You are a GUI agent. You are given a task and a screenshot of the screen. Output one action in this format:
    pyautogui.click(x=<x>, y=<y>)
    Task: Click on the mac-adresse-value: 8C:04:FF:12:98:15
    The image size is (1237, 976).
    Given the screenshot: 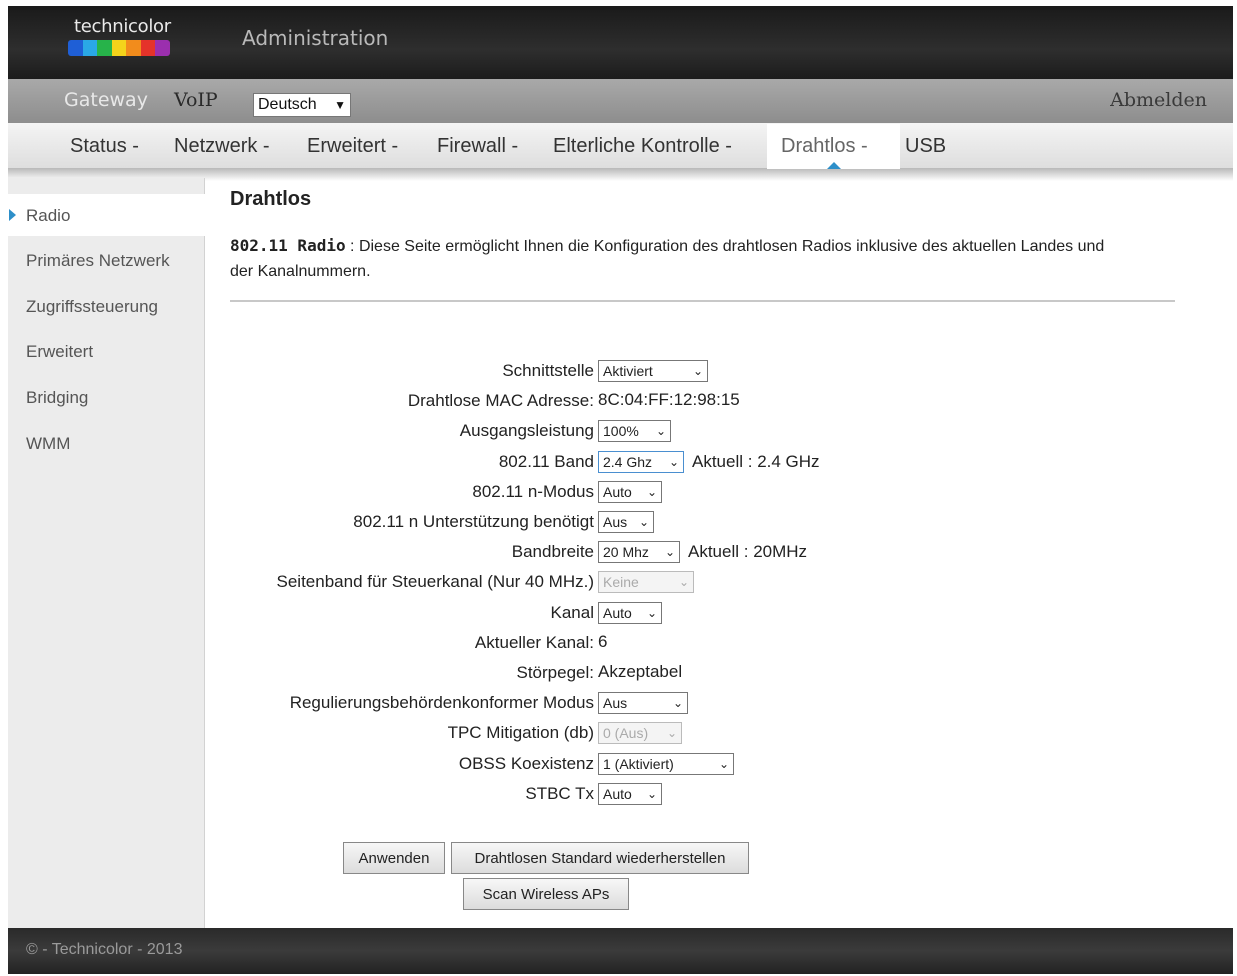 What is the action you would take?
    pyautogui.click(x=669, y=399)
    